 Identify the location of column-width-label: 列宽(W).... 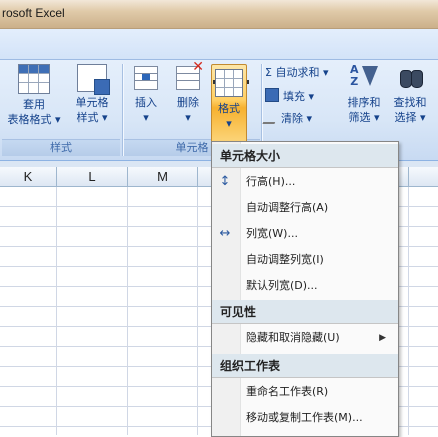
(272, 233).